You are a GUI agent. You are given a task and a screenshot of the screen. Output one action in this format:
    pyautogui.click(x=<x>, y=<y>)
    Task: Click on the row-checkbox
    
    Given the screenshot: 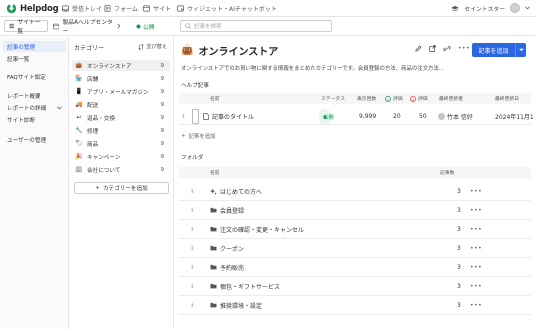 What is the action you would take?
    pyautogui.click(x=195, y=116)
    